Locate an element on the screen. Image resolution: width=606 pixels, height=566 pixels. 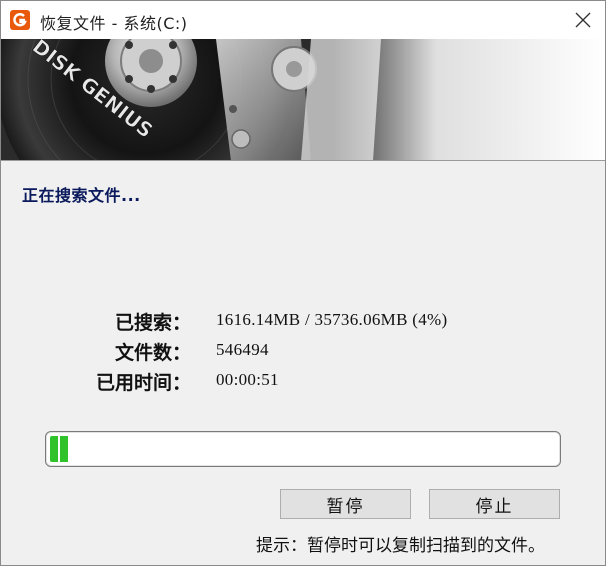
elapsed-time-label: 已用时间： is located at coordinates (143, 383).